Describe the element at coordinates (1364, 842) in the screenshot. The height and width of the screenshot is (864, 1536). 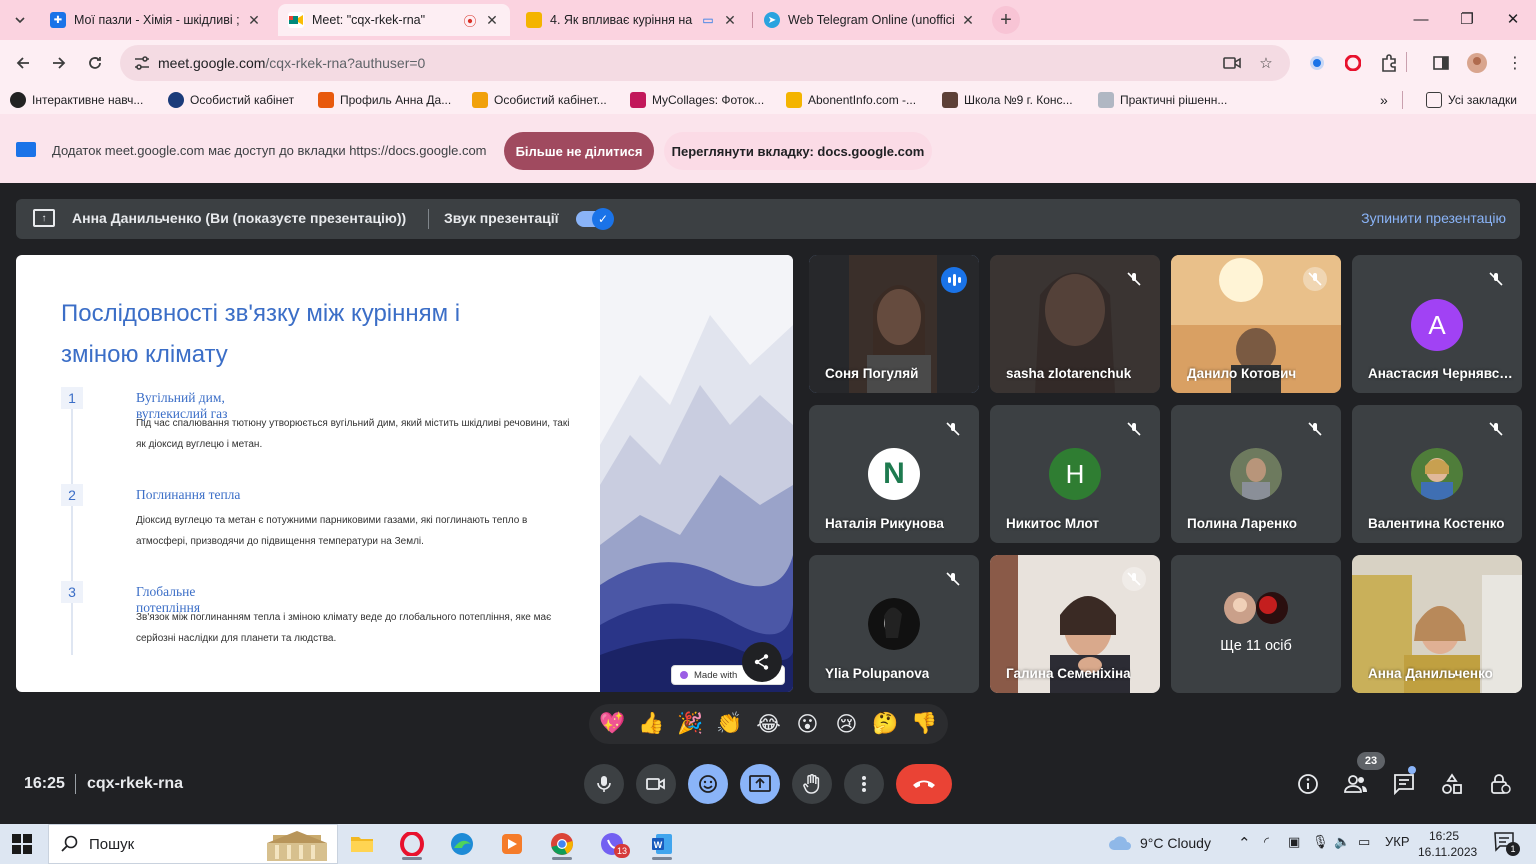
I see `battery-icon: ▭` at that location.